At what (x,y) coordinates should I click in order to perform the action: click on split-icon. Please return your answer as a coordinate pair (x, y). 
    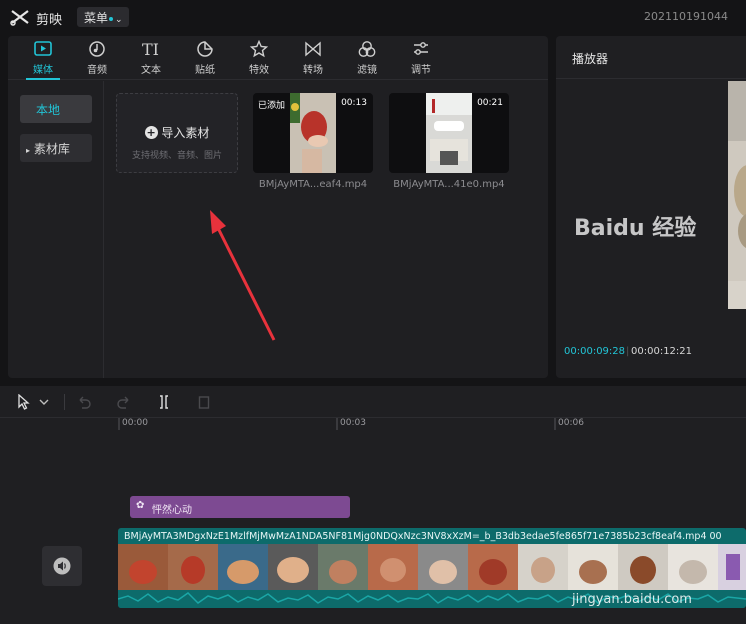
    Looking at the image, I should click on (164, 402).